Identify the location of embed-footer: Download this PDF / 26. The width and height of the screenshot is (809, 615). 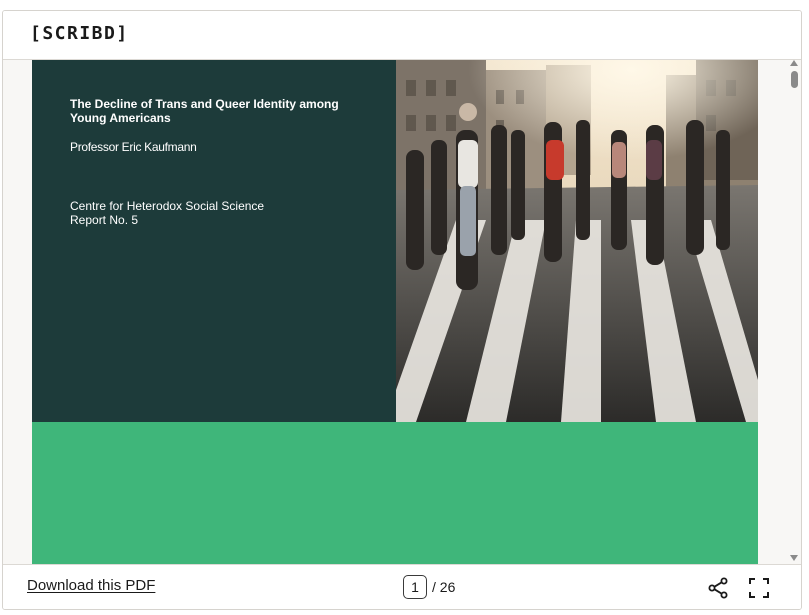
(402, 586).